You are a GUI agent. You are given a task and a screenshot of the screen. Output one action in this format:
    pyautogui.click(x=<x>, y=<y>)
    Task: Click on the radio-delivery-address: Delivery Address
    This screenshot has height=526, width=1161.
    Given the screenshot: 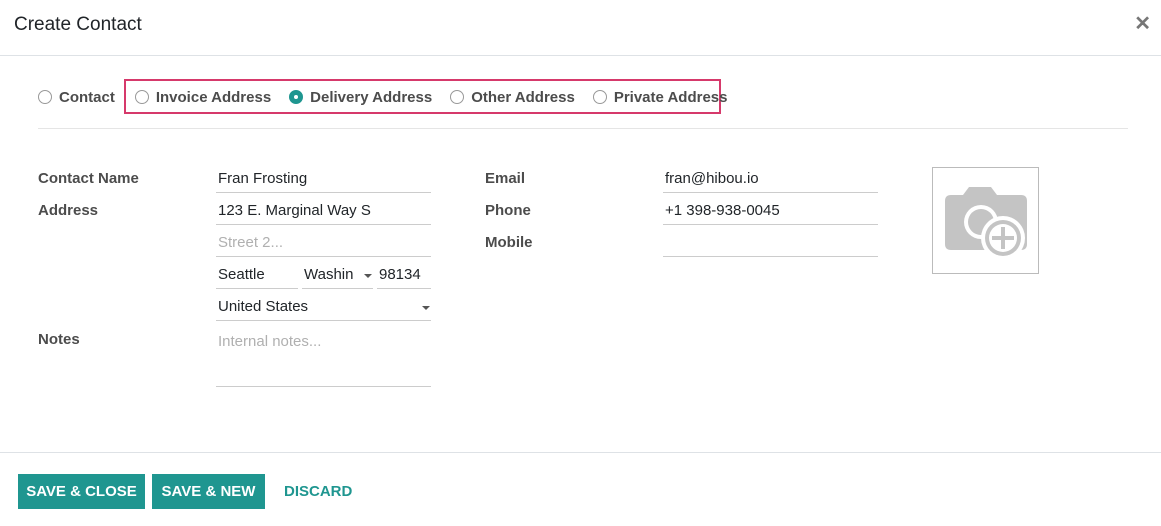 What is the action you would take?
    pyautogui.click(x=360, y=97)
    